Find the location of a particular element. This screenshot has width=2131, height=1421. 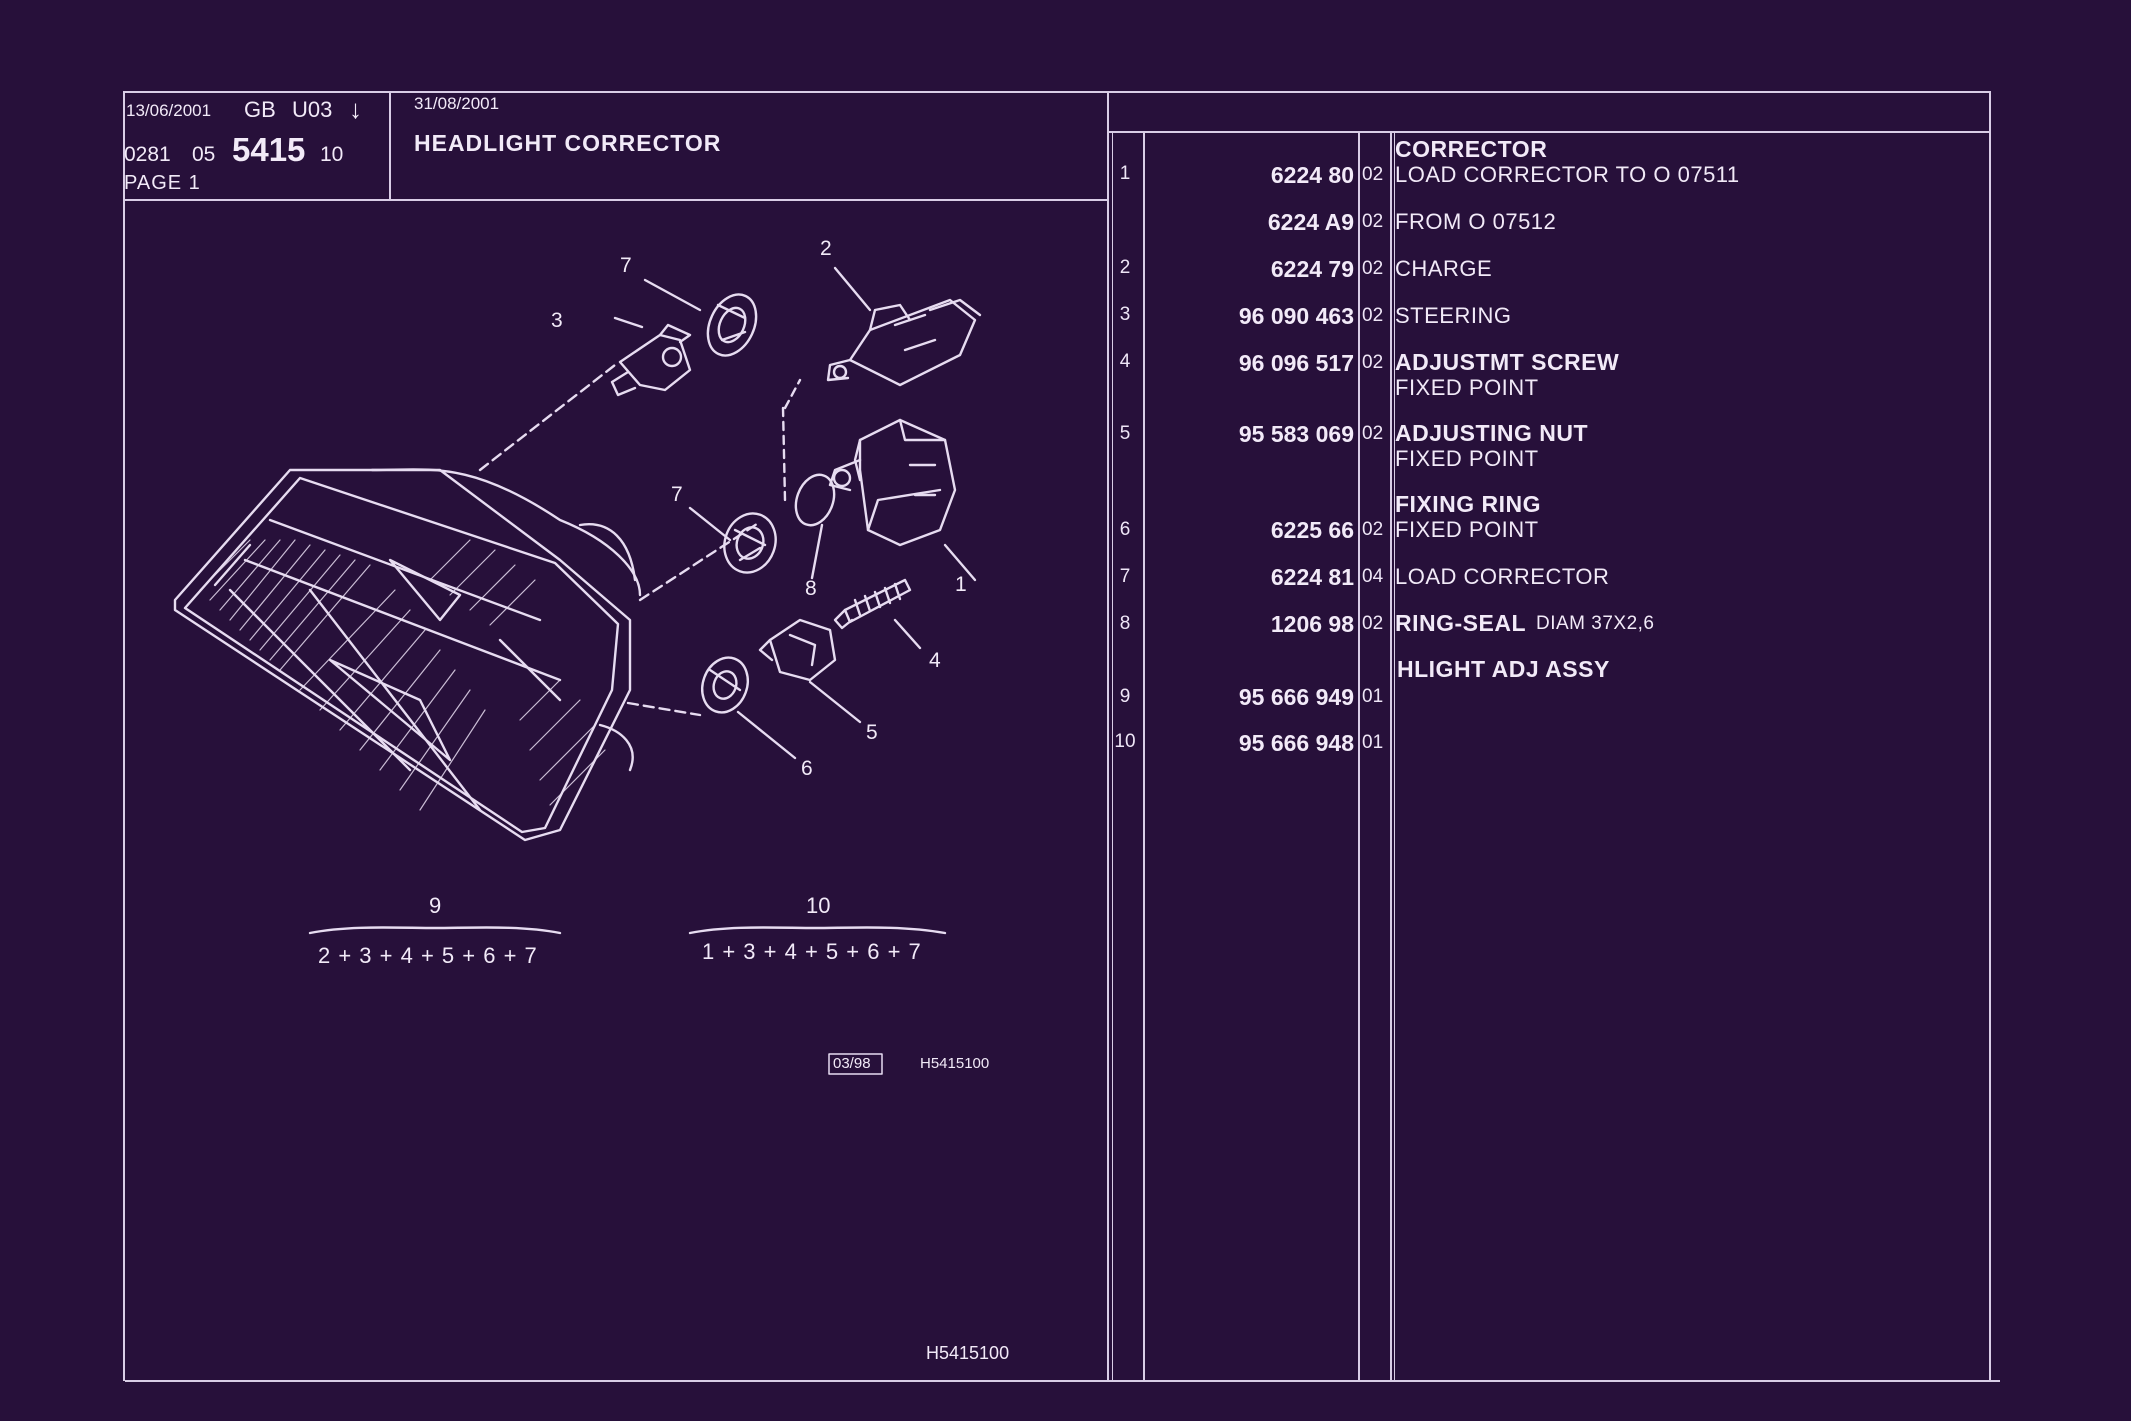

row-index: 8 is located at coordinates (1125, 623).